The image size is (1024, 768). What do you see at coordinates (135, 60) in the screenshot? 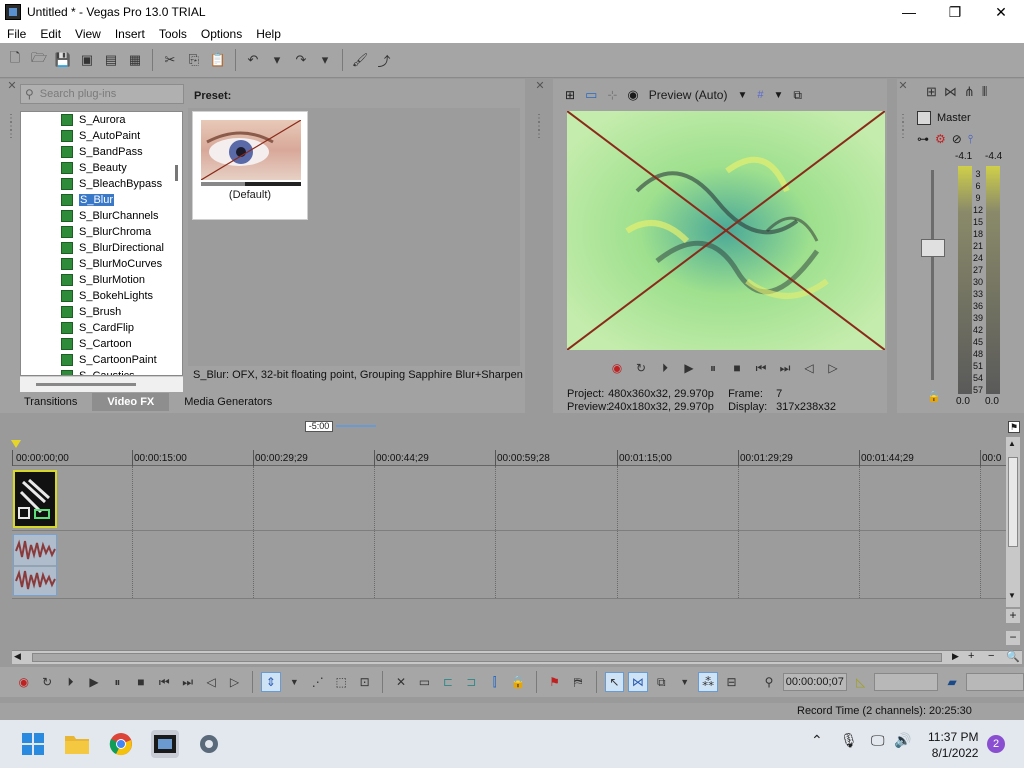
I see `properties-icon: ▦` at bounding box center [135, 60].